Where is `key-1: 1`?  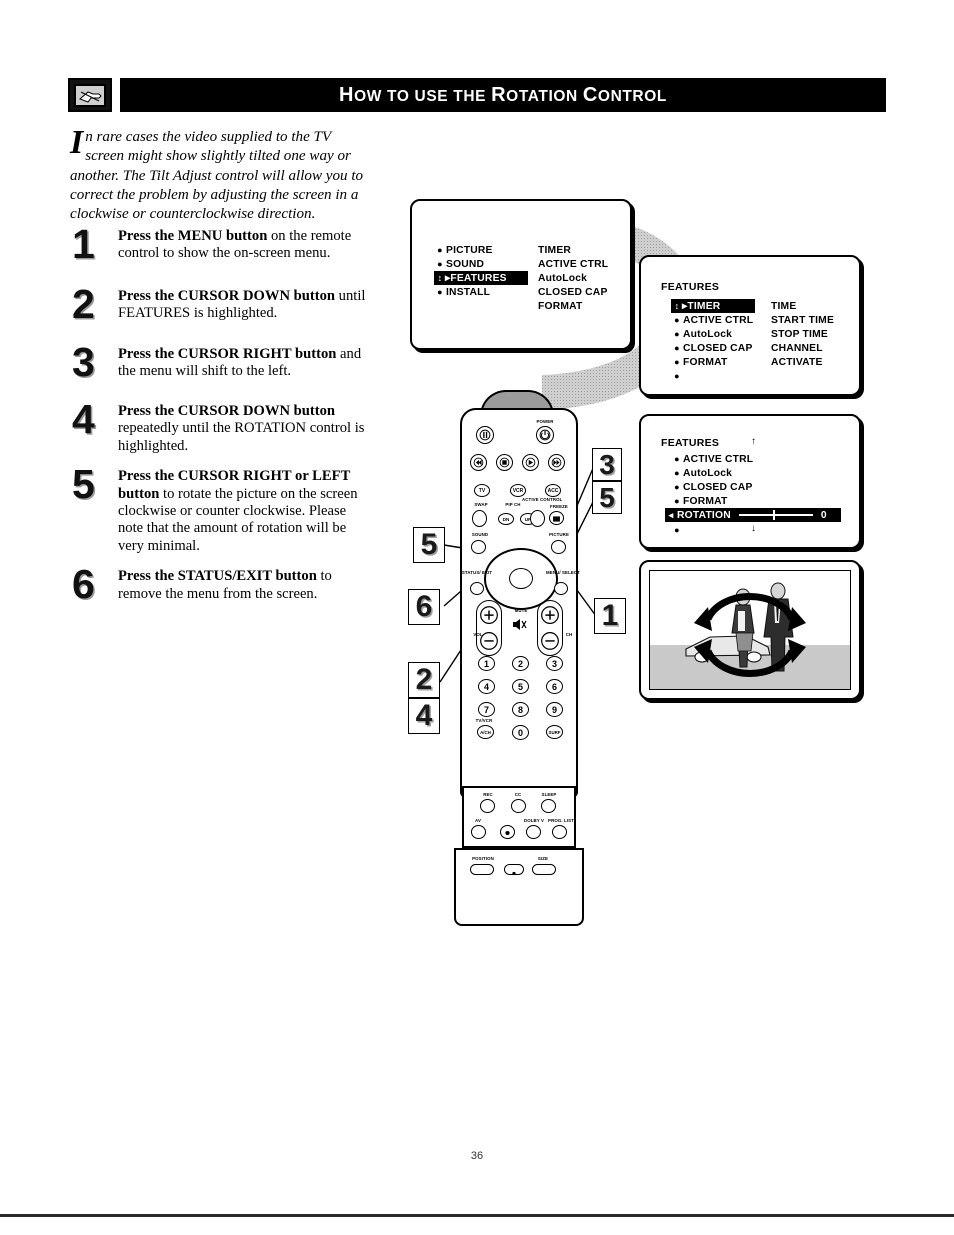 key-1: 1 is located at coordinates (486, 663).